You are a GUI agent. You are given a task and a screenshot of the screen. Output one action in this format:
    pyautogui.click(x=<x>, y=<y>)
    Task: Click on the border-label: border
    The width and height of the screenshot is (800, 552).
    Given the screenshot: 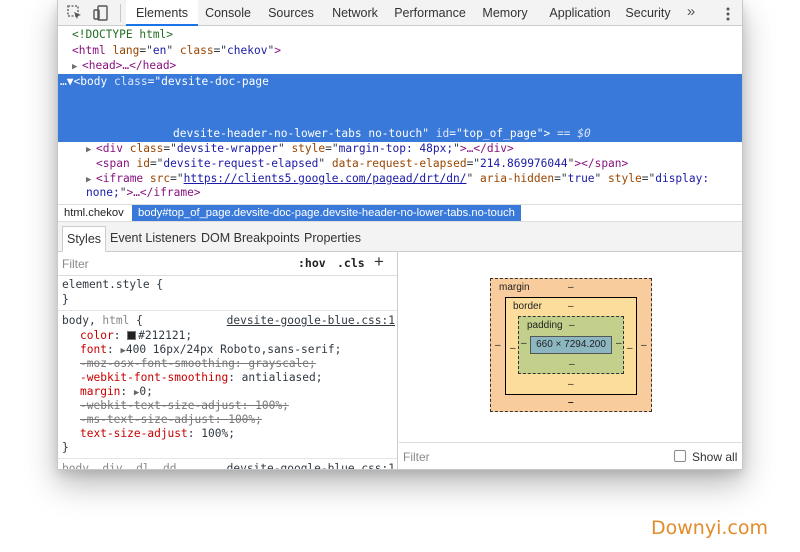 What is the action you would take?
    pyautogui.click(x=527, y=306)
    